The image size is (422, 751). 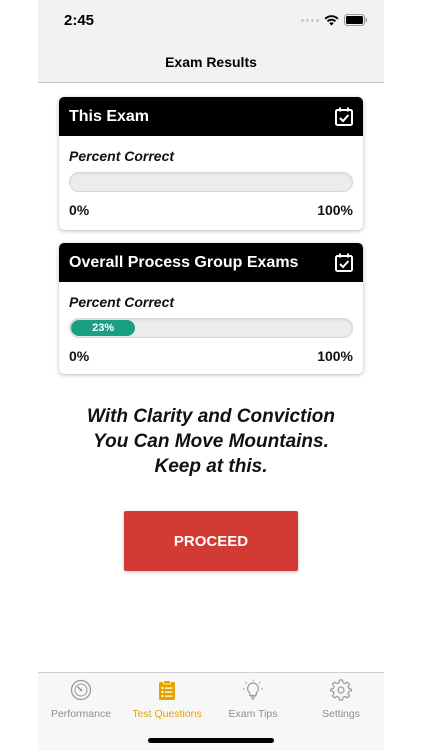 I want to click on card-title: This Exam, so click(x=109, y=116).